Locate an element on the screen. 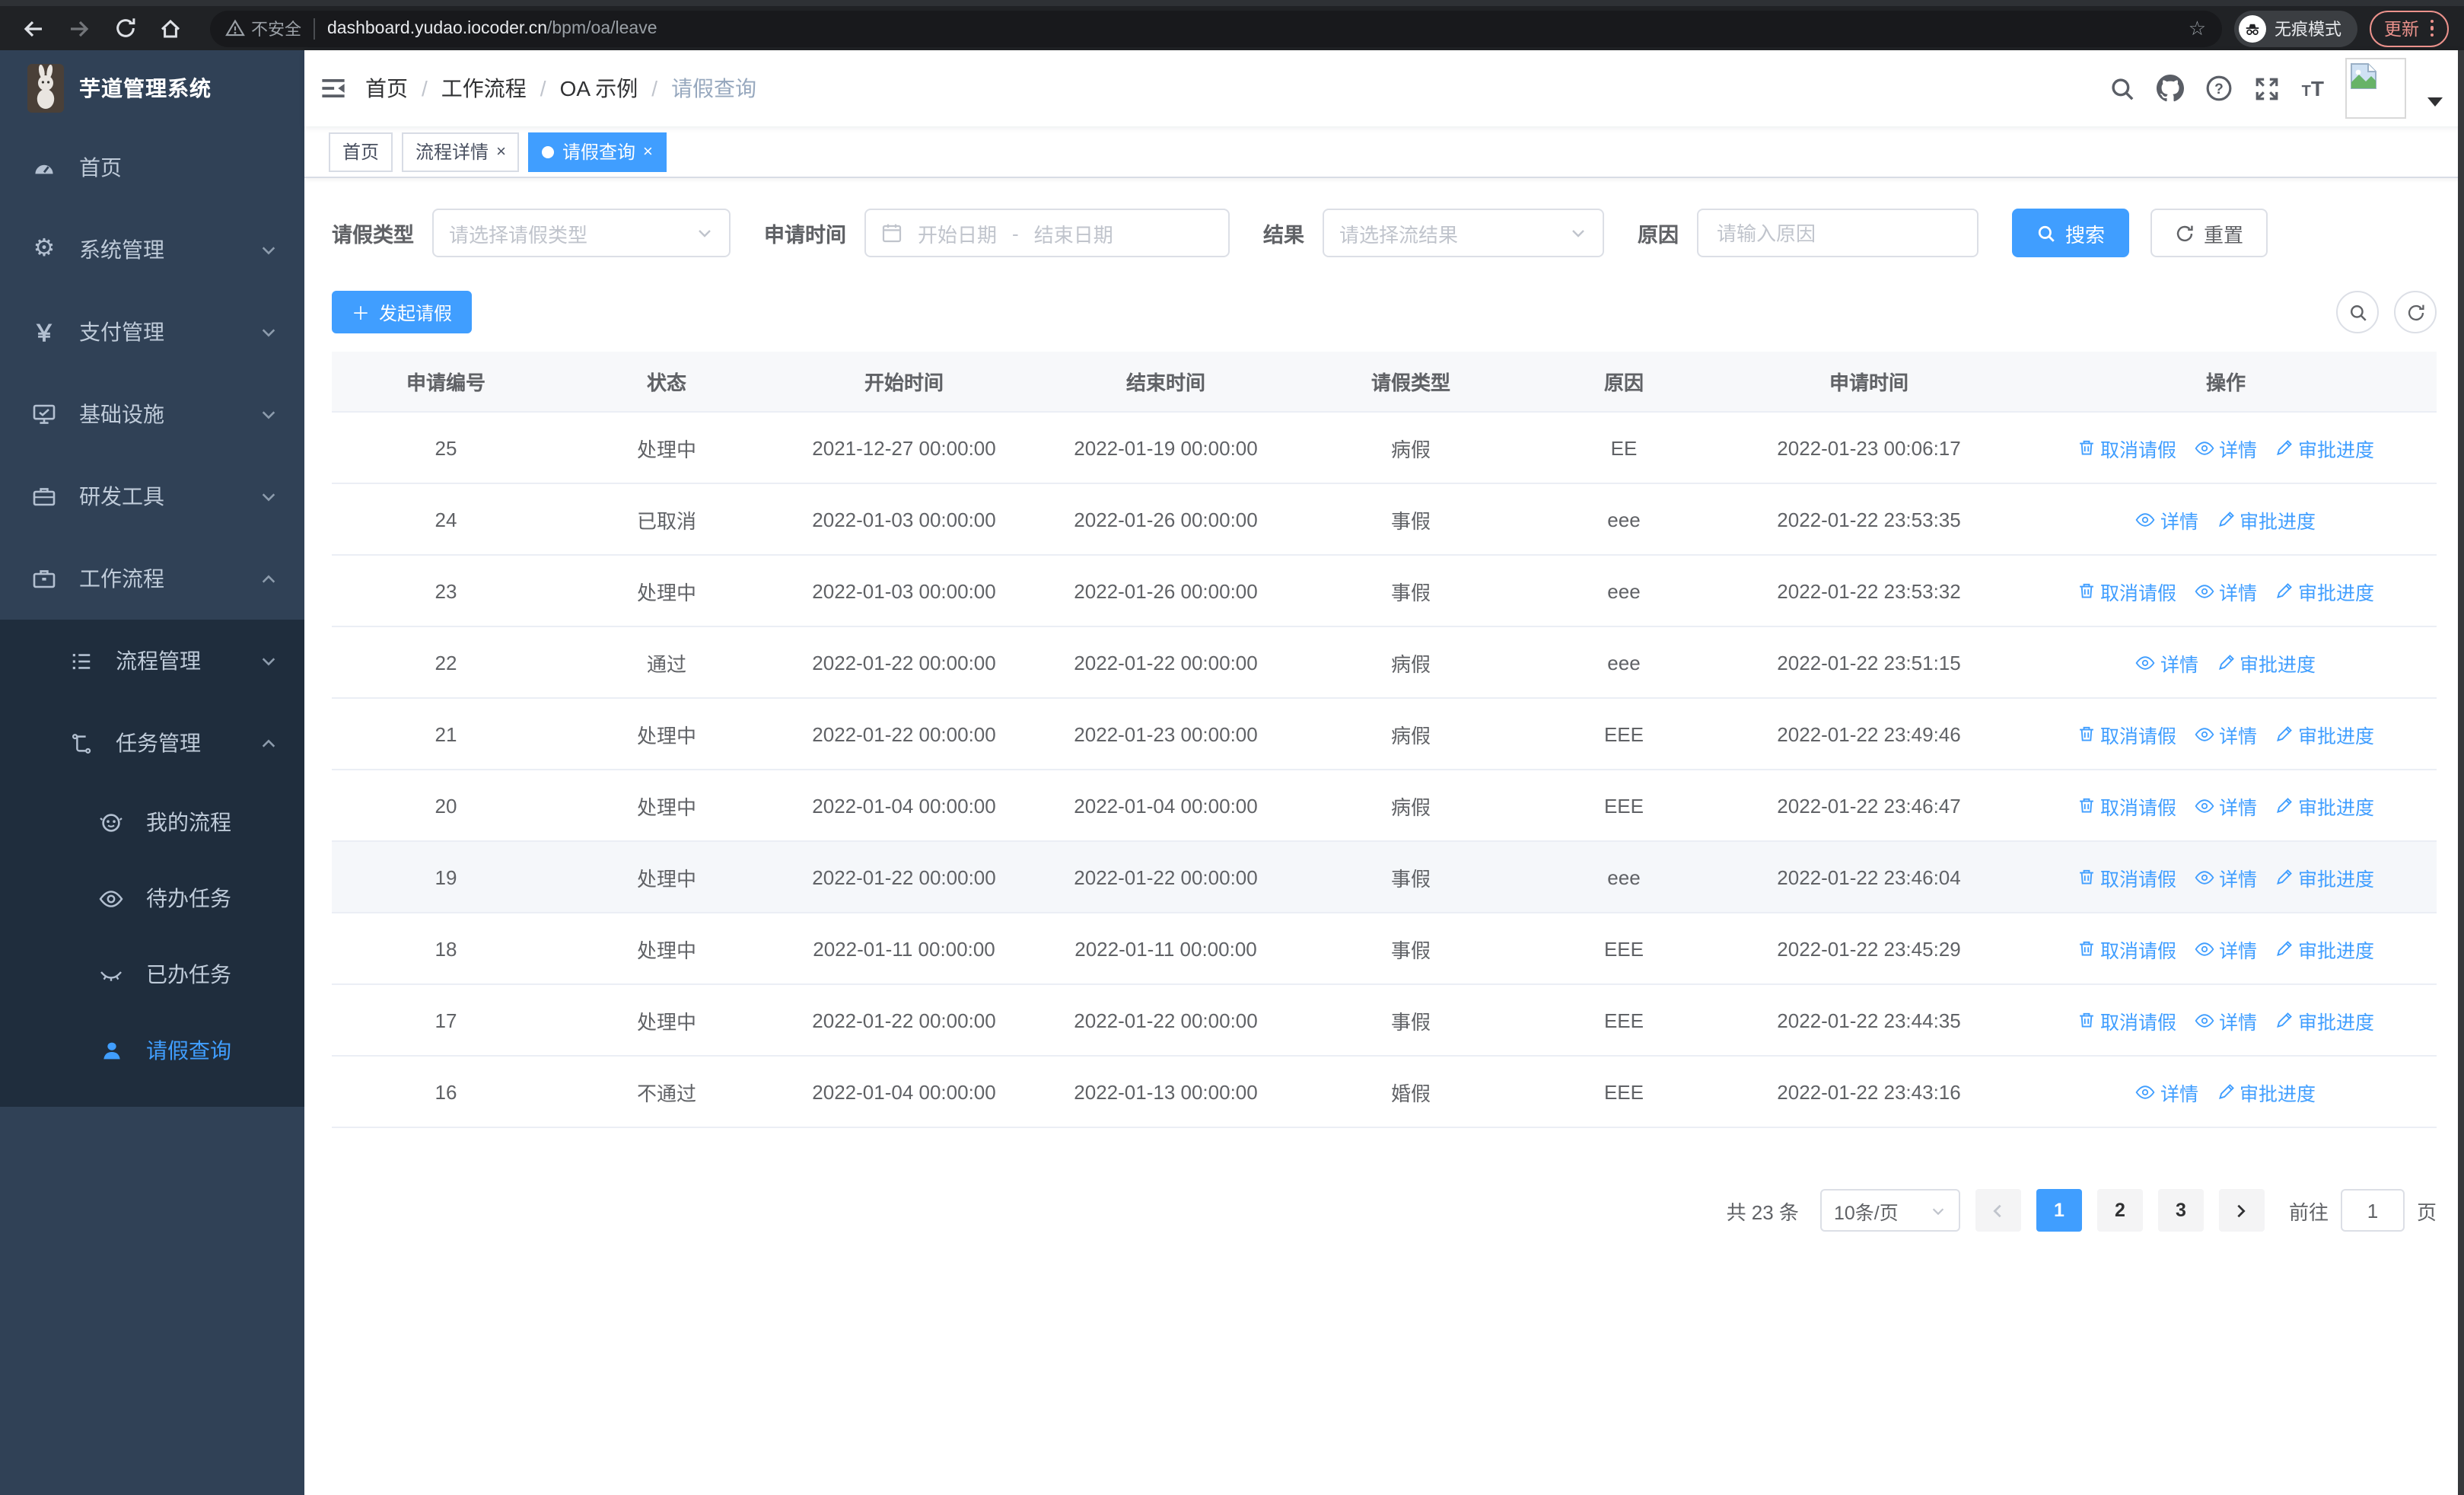 The height and width of the screenshot is (1495, 2464). sidebar-item-my-processes: 我的流程 is located at coordinates (152, 822).